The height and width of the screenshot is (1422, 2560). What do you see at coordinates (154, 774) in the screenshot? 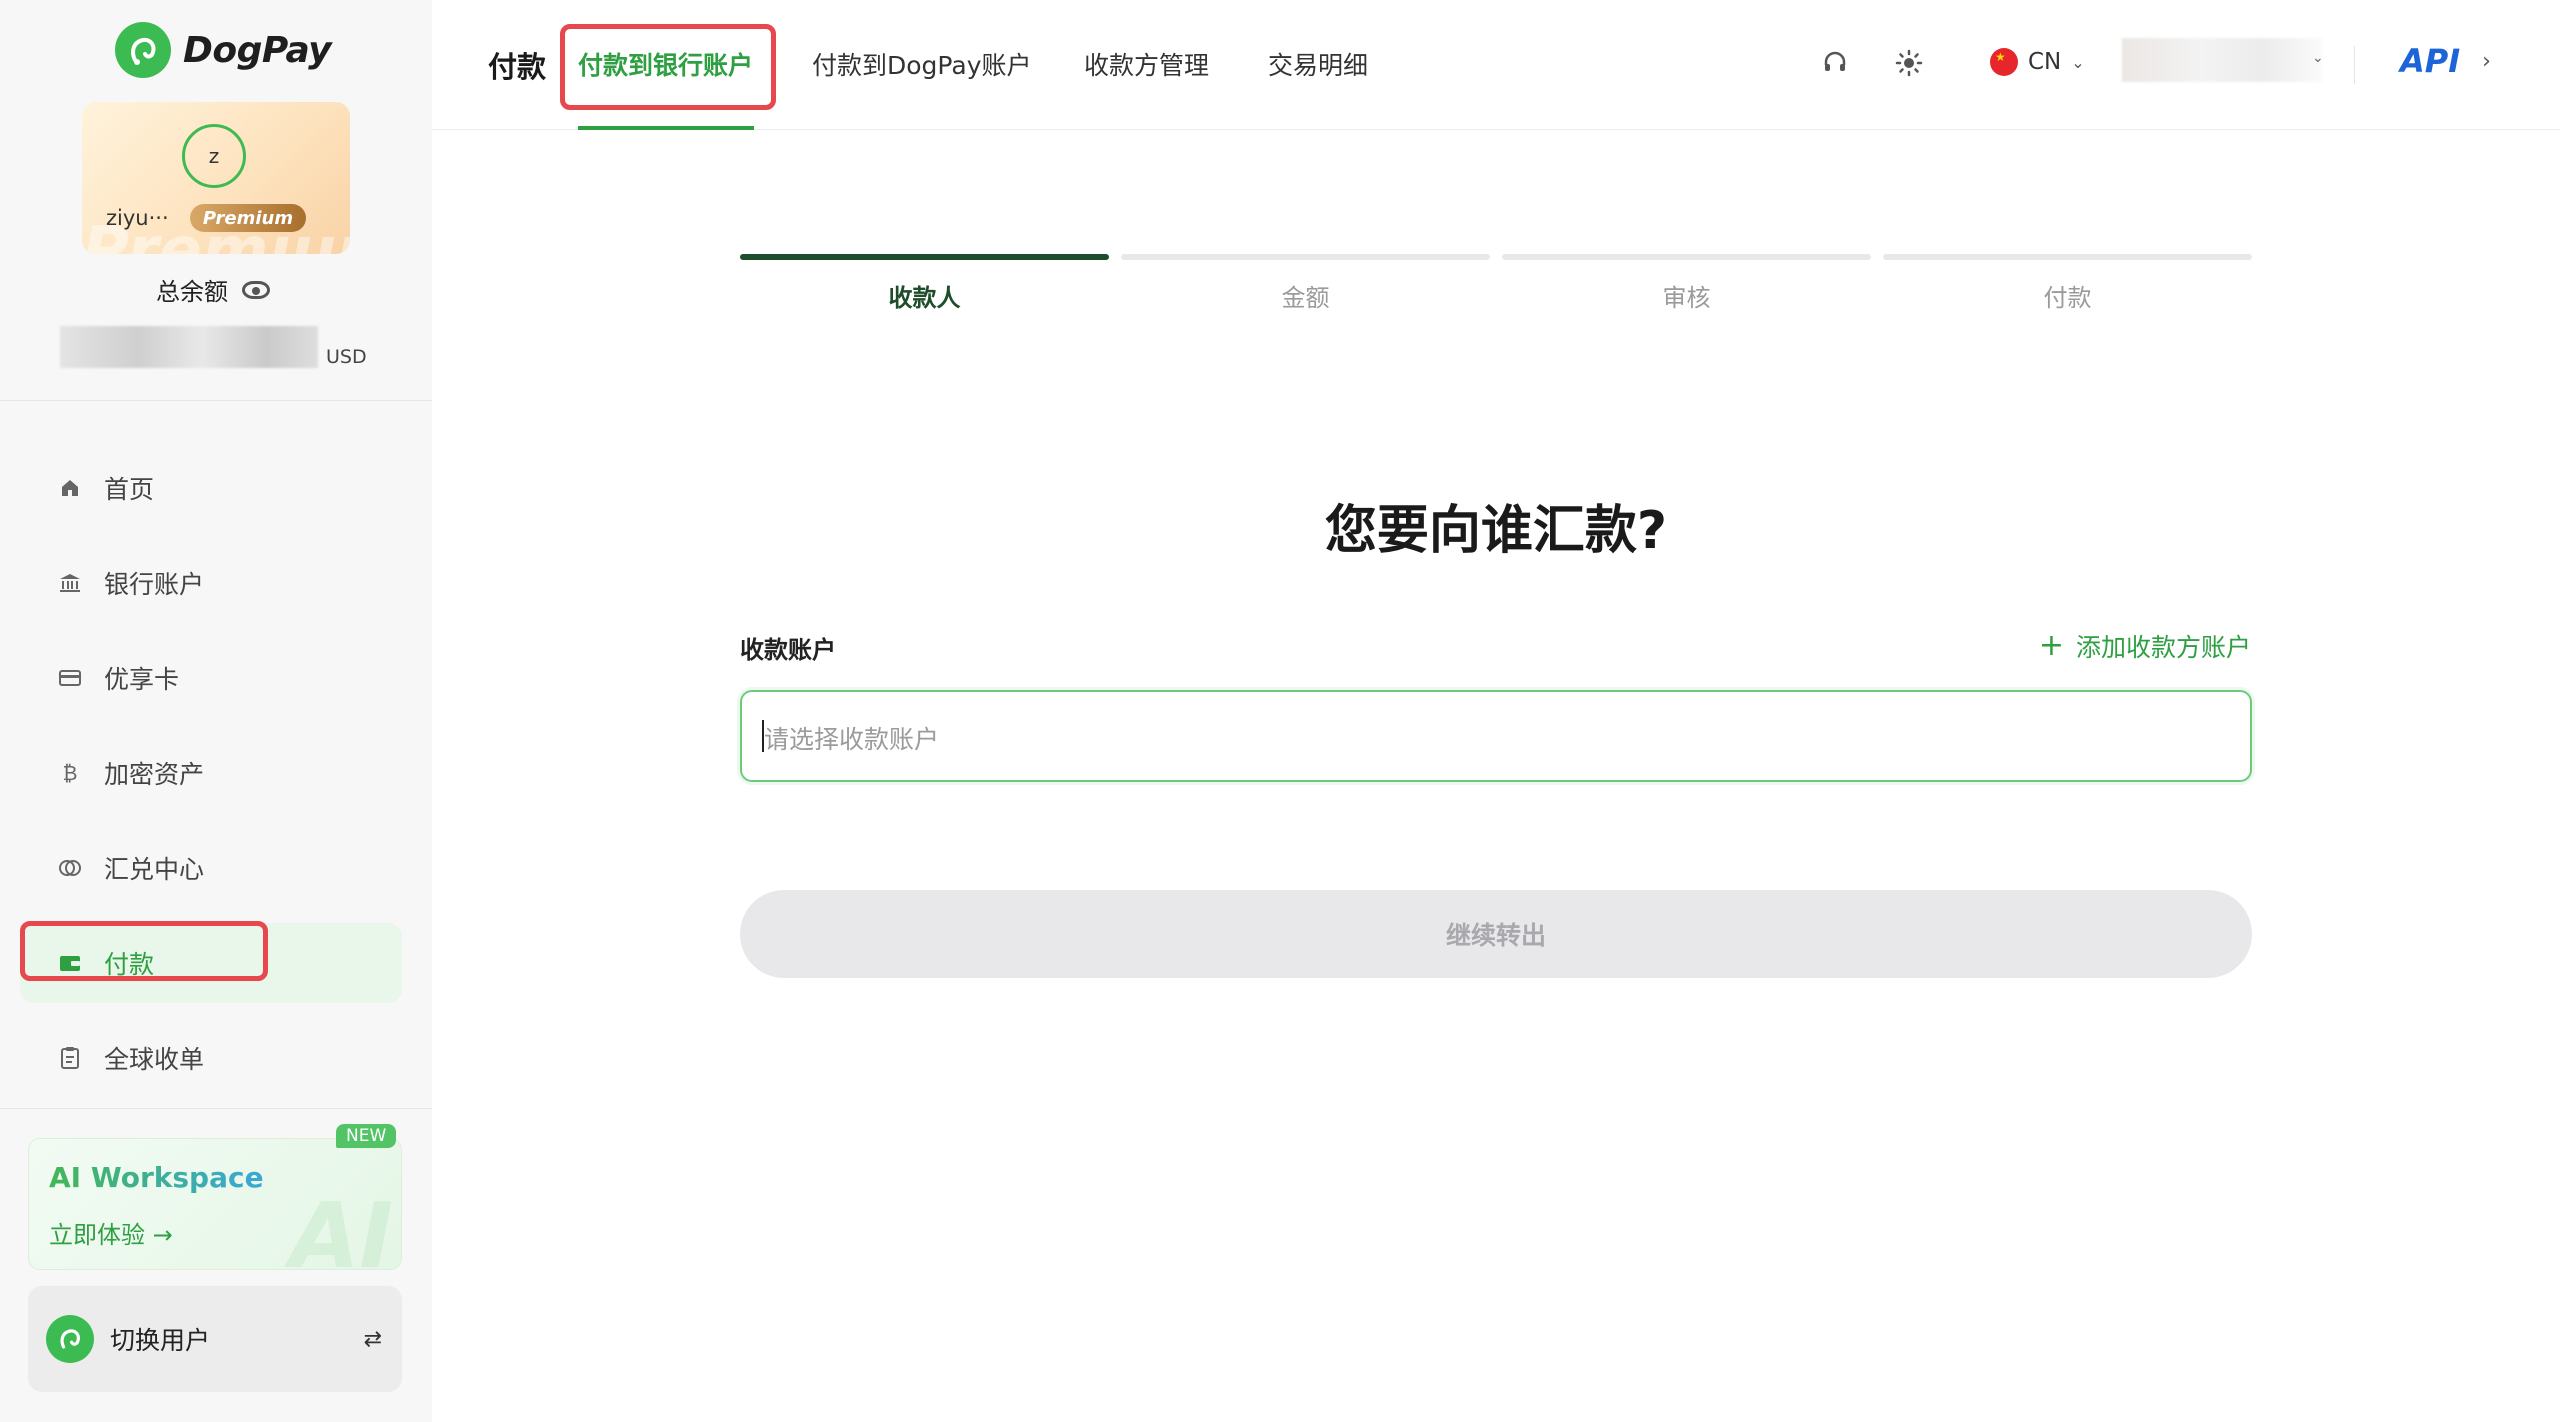
I see `sidebar-item-label: 加密资产` at bounding box center [154, 774].